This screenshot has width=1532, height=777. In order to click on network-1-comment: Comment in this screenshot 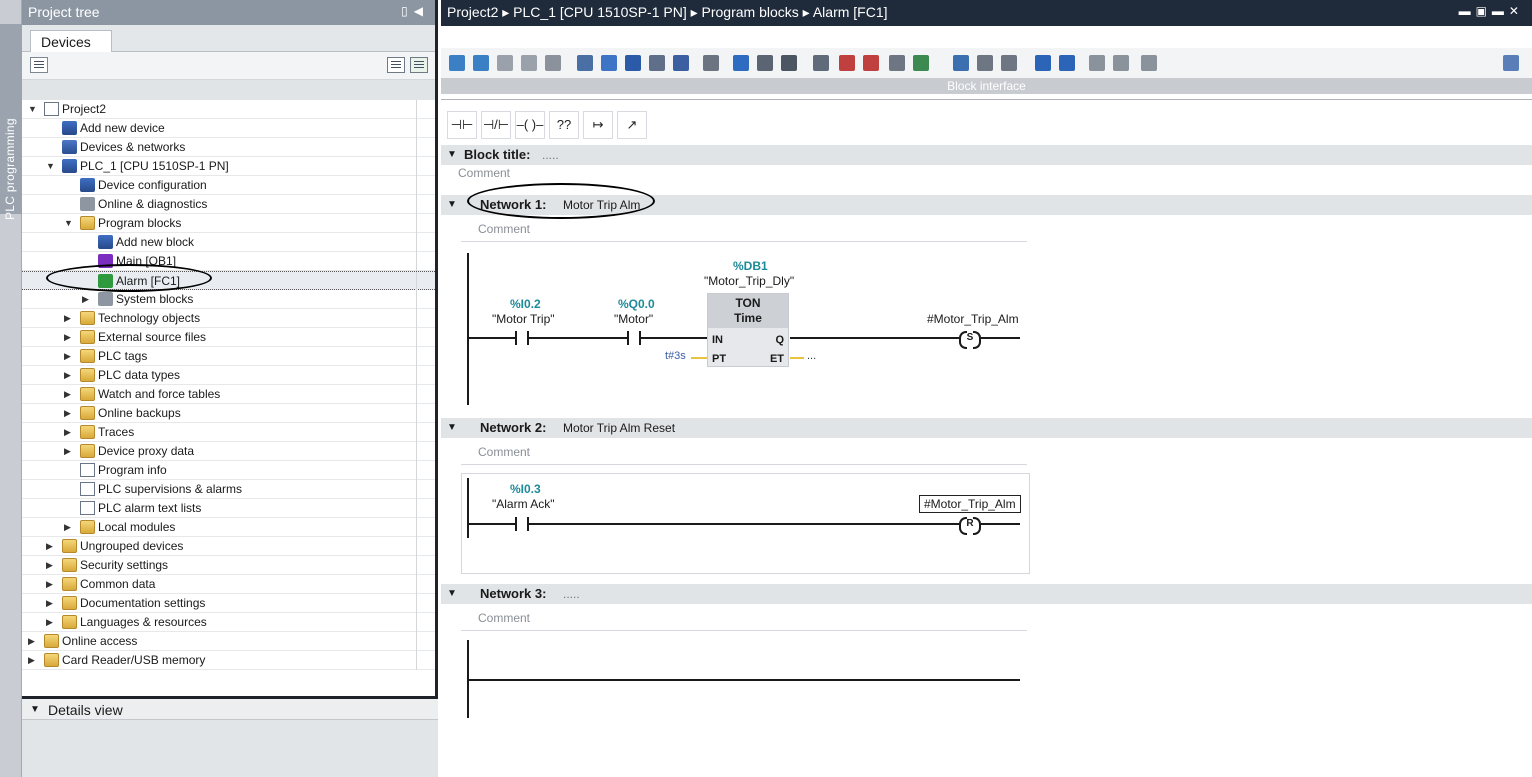, I will do `click(504, 229)`.